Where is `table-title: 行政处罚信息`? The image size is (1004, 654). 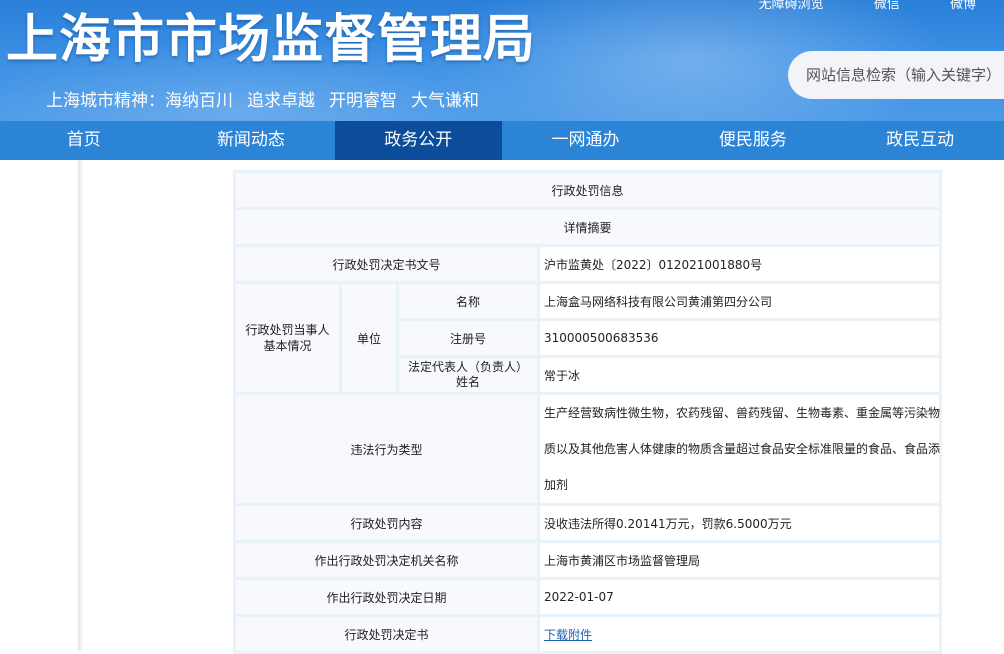
table-title: 行政处罚信息 is located at coordinates (587, 190).